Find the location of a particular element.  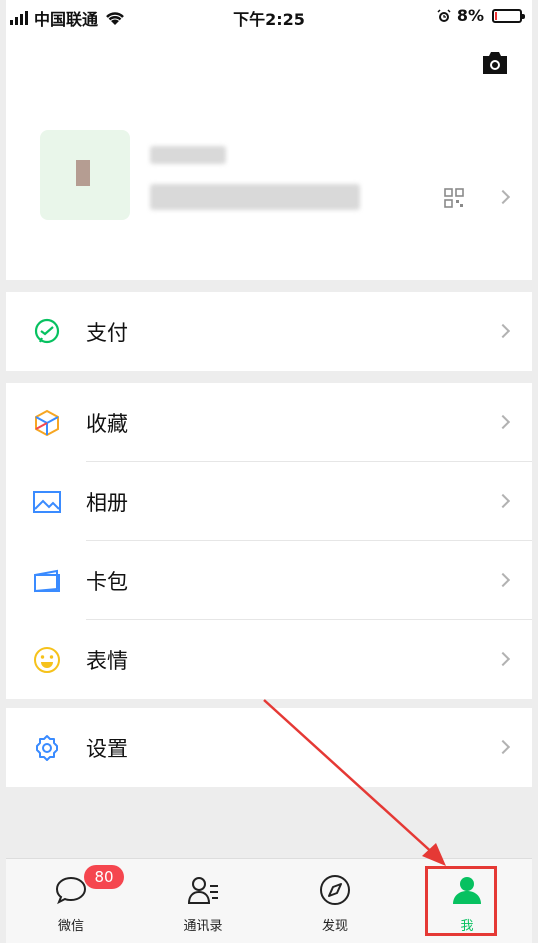

status-bar: 中国联通 下午2:25 8% is located at coordinates (269, 16).